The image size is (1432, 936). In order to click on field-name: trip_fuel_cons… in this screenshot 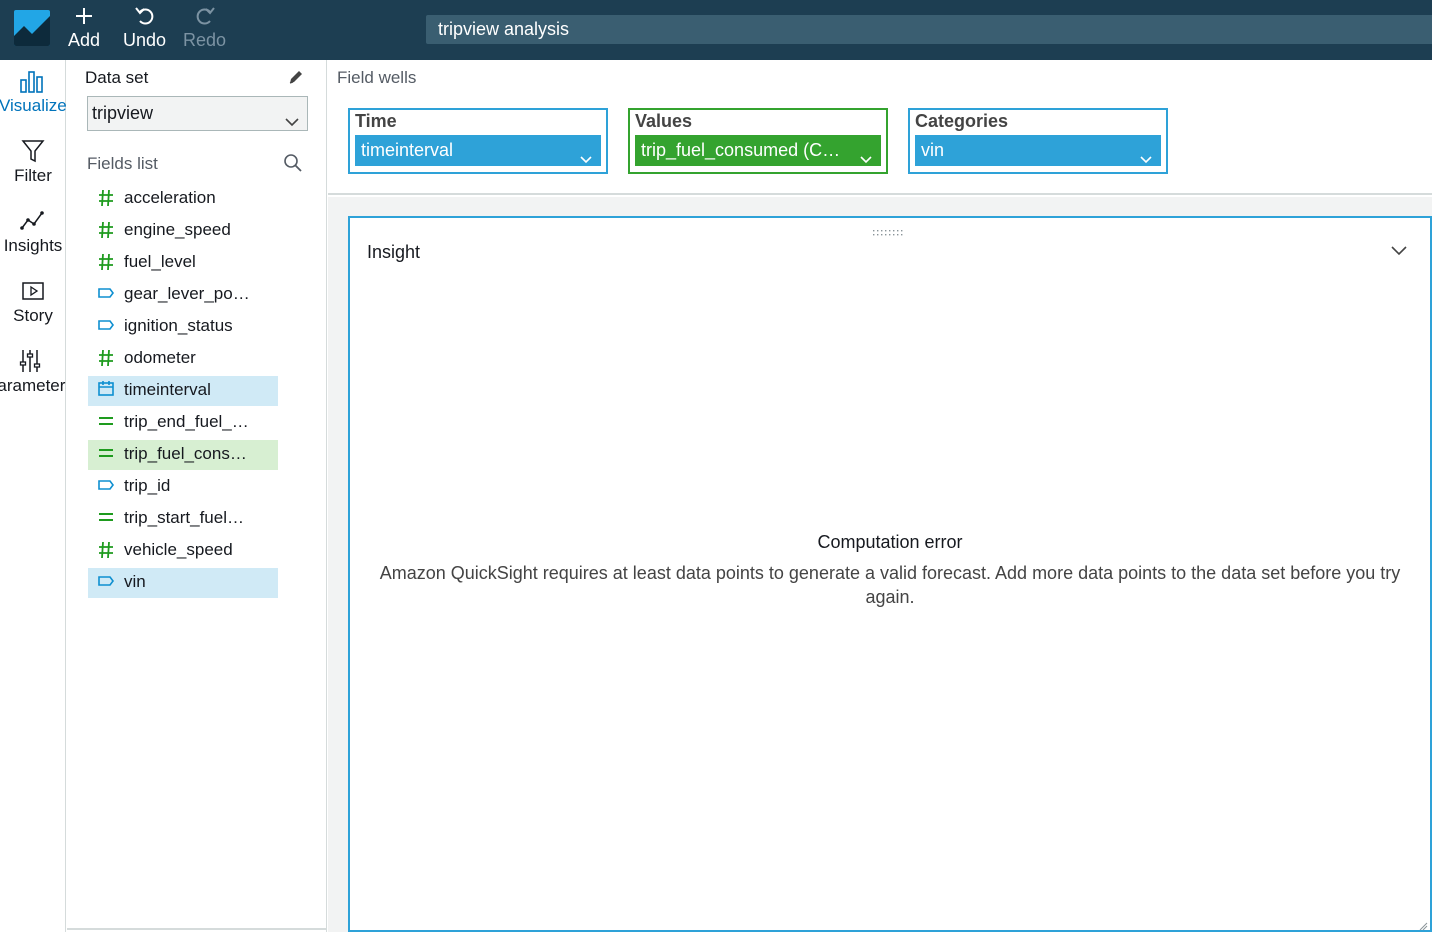, I will do `click(185, 453)`.